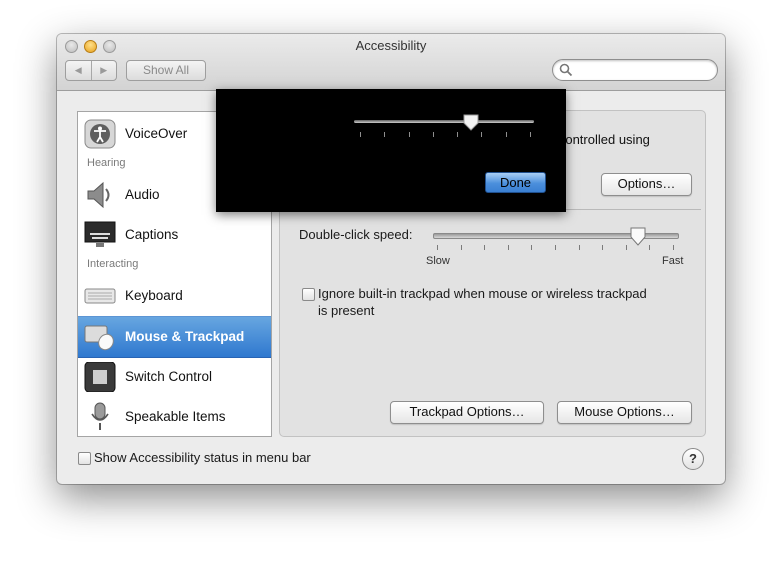  What do you see at coordinates (438, 261) in the screenshot?
I see `slow-label: Slow` at bounding box center [438, 261].